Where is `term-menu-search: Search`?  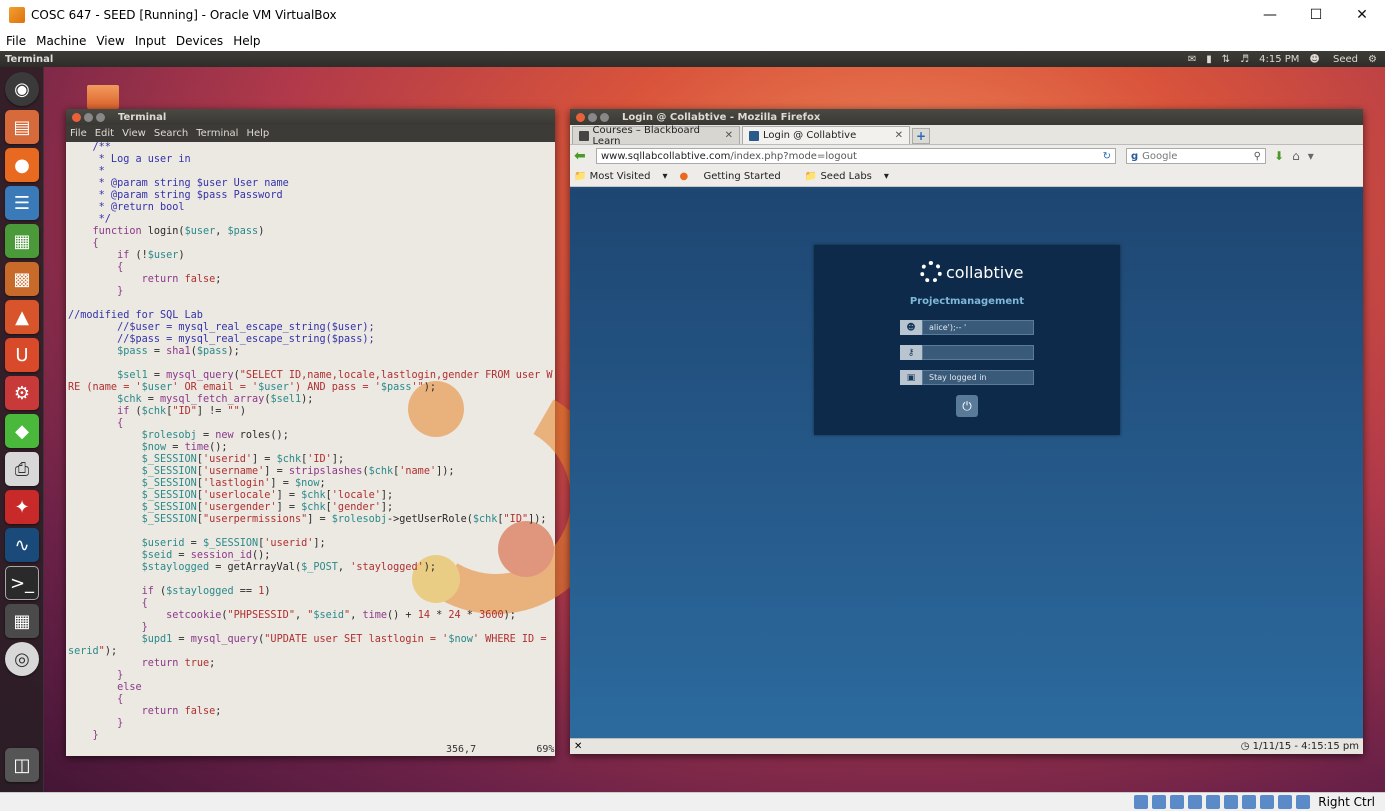 term-menu-search: Search is located at coordinates (171, 133).